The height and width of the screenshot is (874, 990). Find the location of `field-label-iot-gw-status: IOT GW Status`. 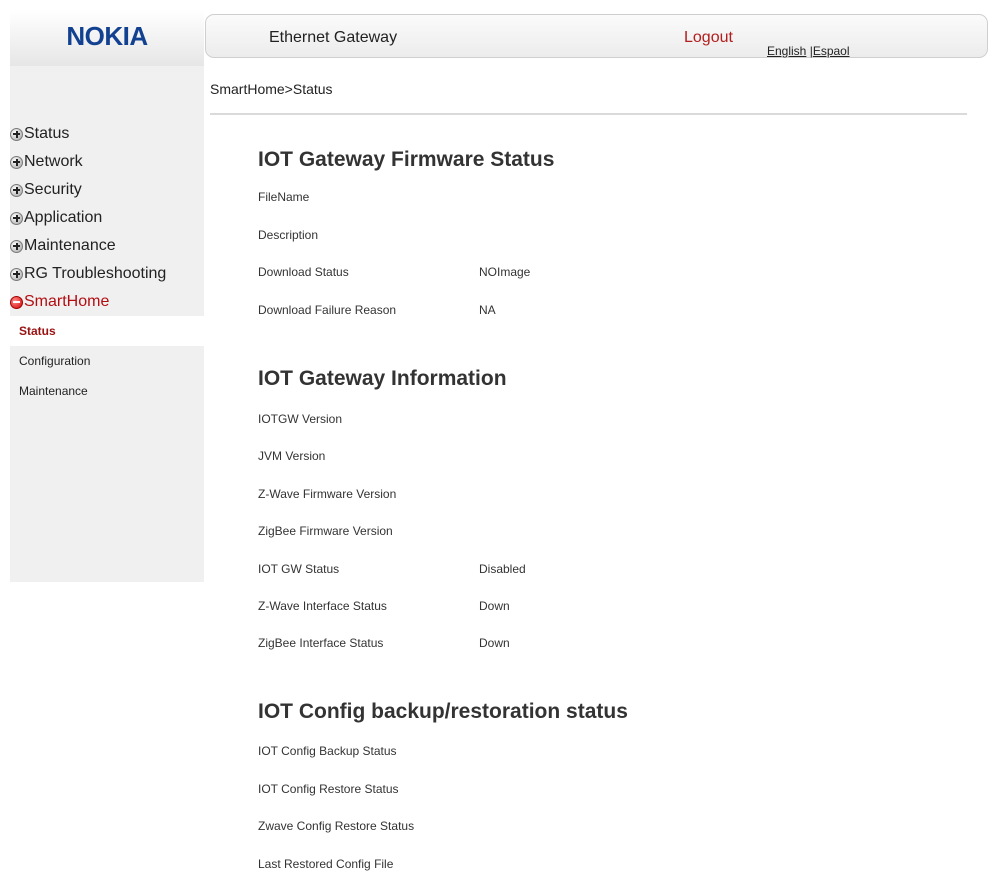

field-label-iot-gw-status: IOT GW Status is located at coordinates (299, 569).